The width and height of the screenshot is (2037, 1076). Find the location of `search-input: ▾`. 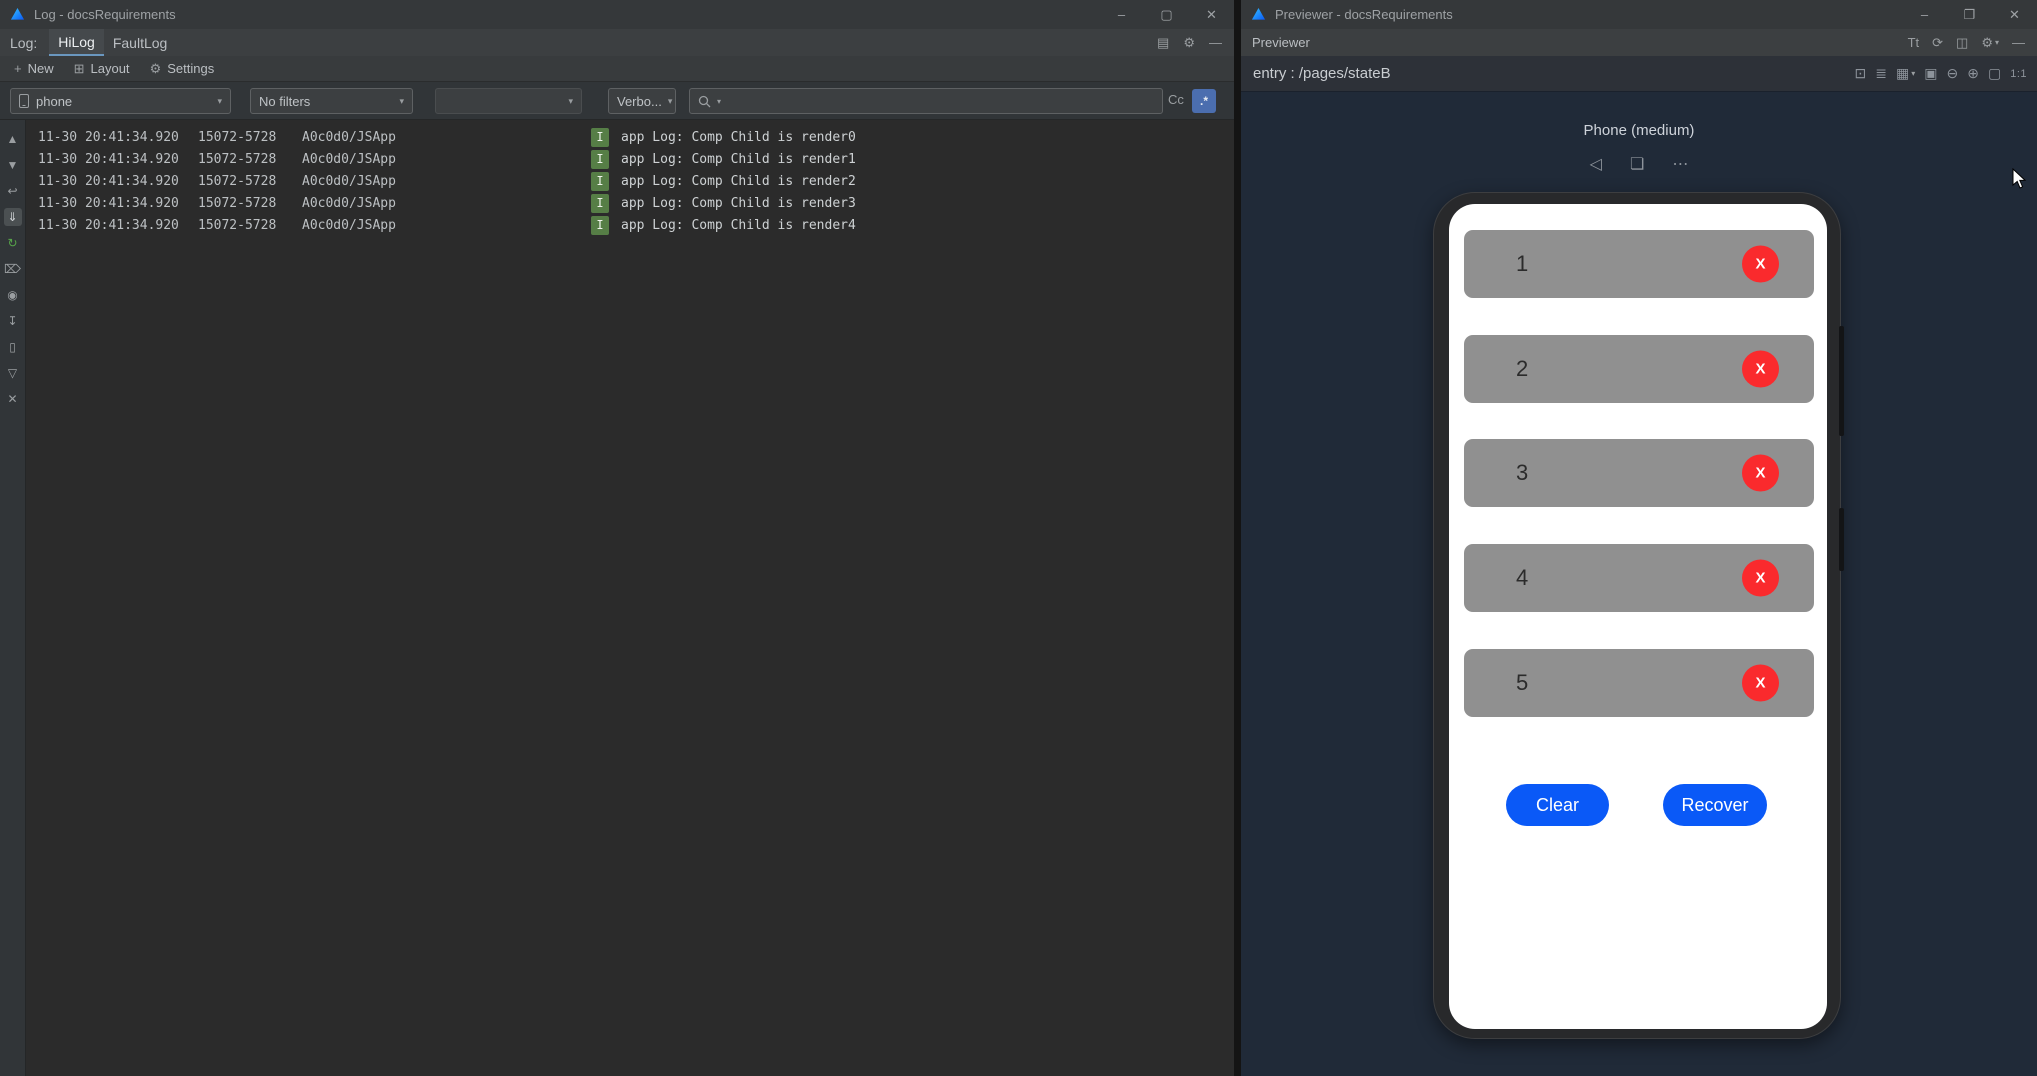

search-input: ▾ is located at coordinates (926, 101).